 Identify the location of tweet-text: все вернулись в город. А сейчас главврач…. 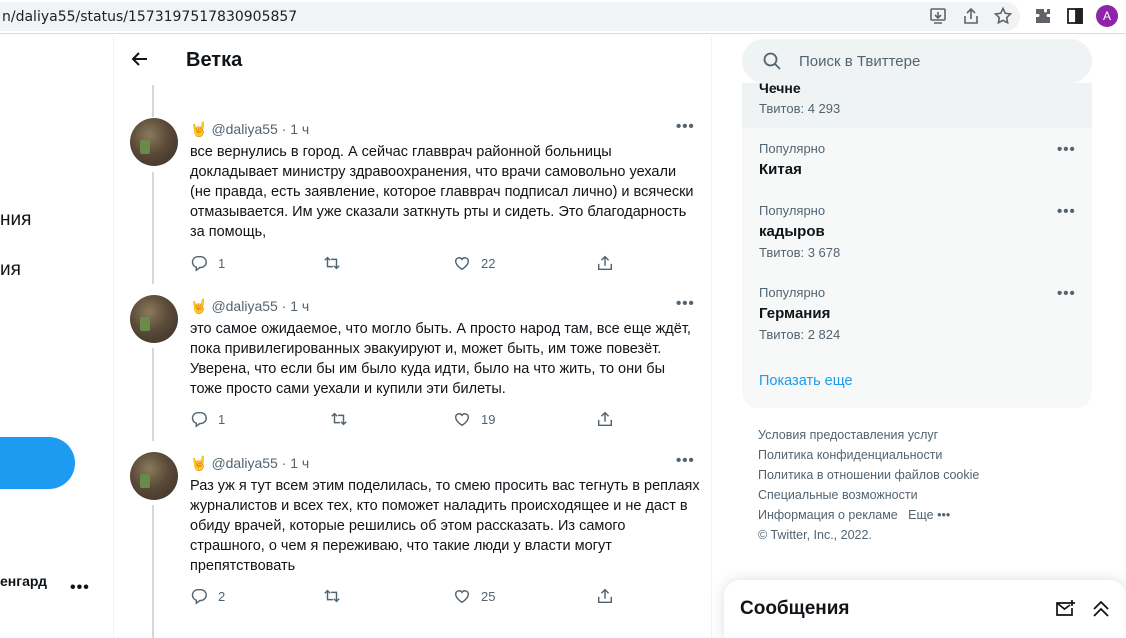
(442, 192).